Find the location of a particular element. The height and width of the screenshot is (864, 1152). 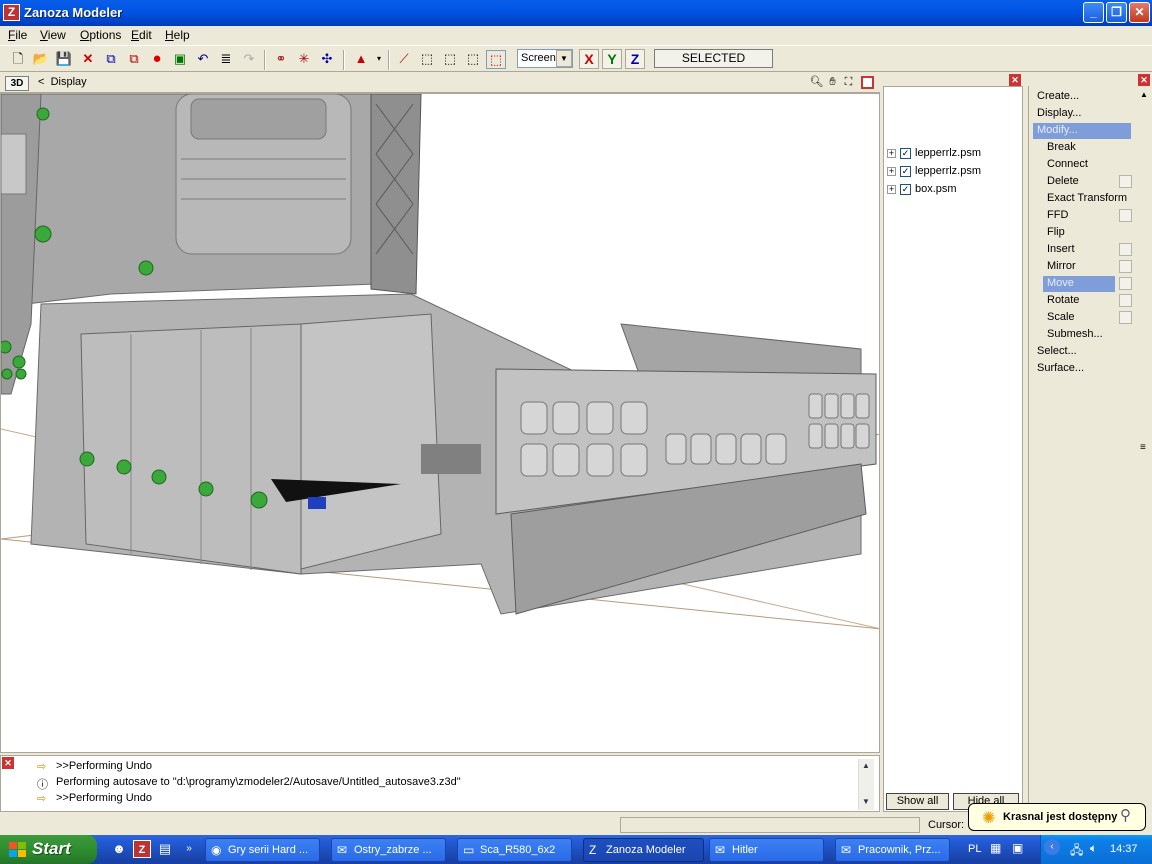

delete-icon: ✕ is located at coordinates (88, 59).